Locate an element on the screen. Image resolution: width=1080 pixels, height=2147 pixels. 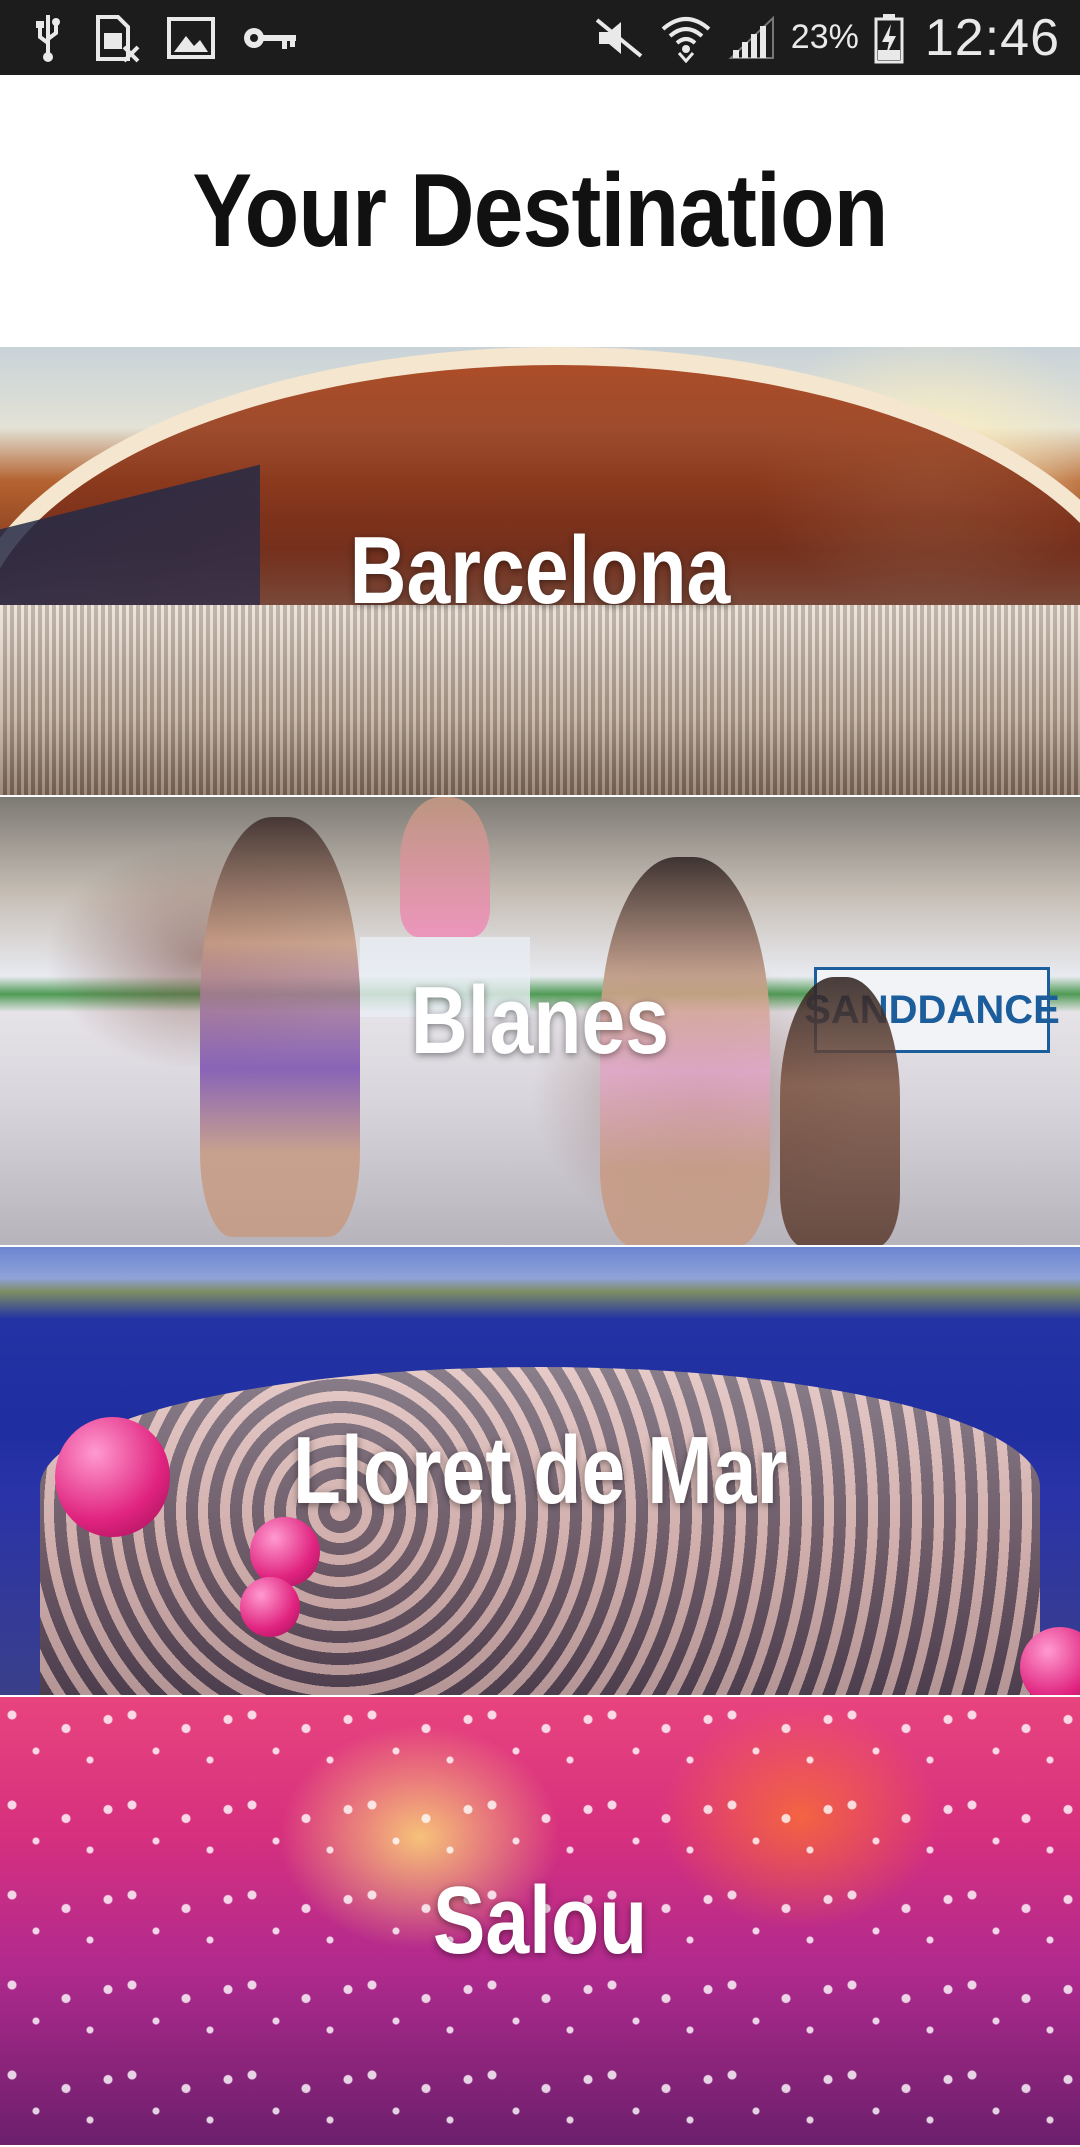
destination-name: Blanes is located at coordinates (540, 1020).